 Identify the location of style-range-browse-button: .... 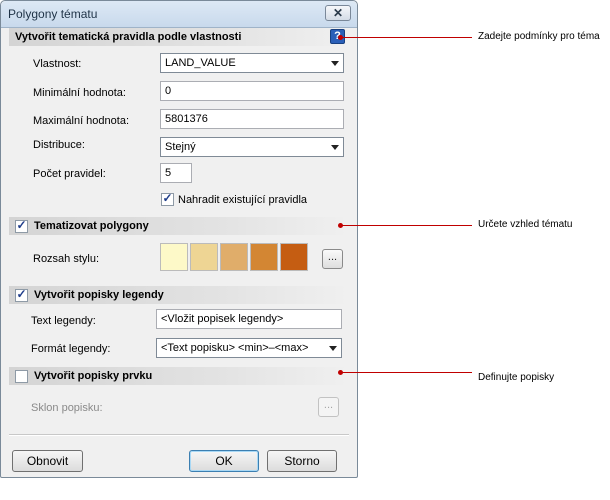
(332, 259).